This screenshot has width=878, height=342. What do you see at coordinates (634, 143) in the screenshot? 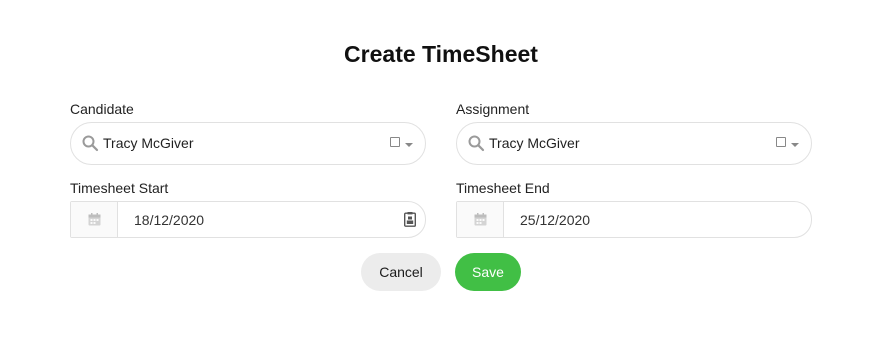
I see `assignment-select: Tracy McGiver` at bounding box center [634, 143].